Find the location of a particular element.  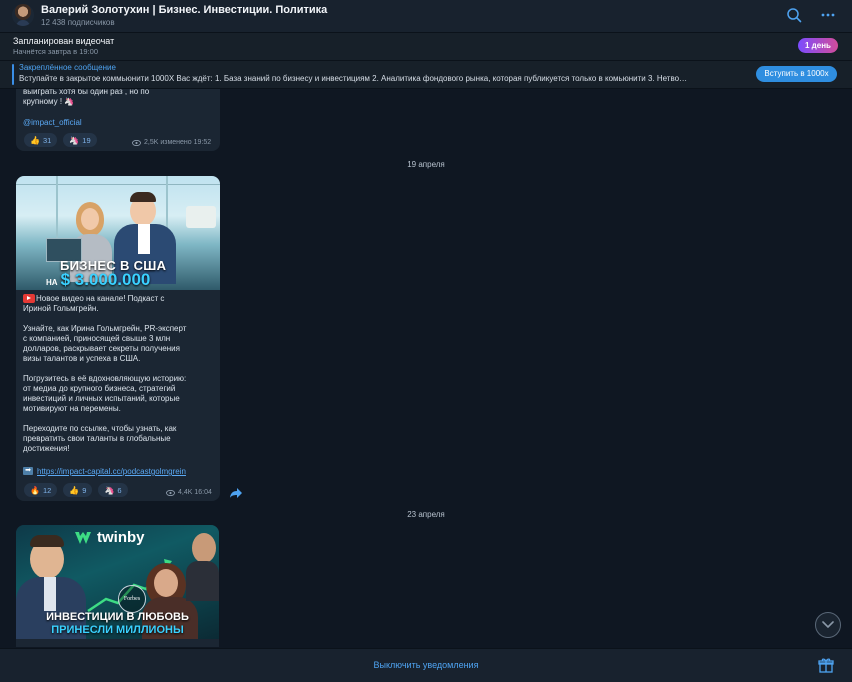

scroll-to-bottom-button is located at coordinates (828, 625).